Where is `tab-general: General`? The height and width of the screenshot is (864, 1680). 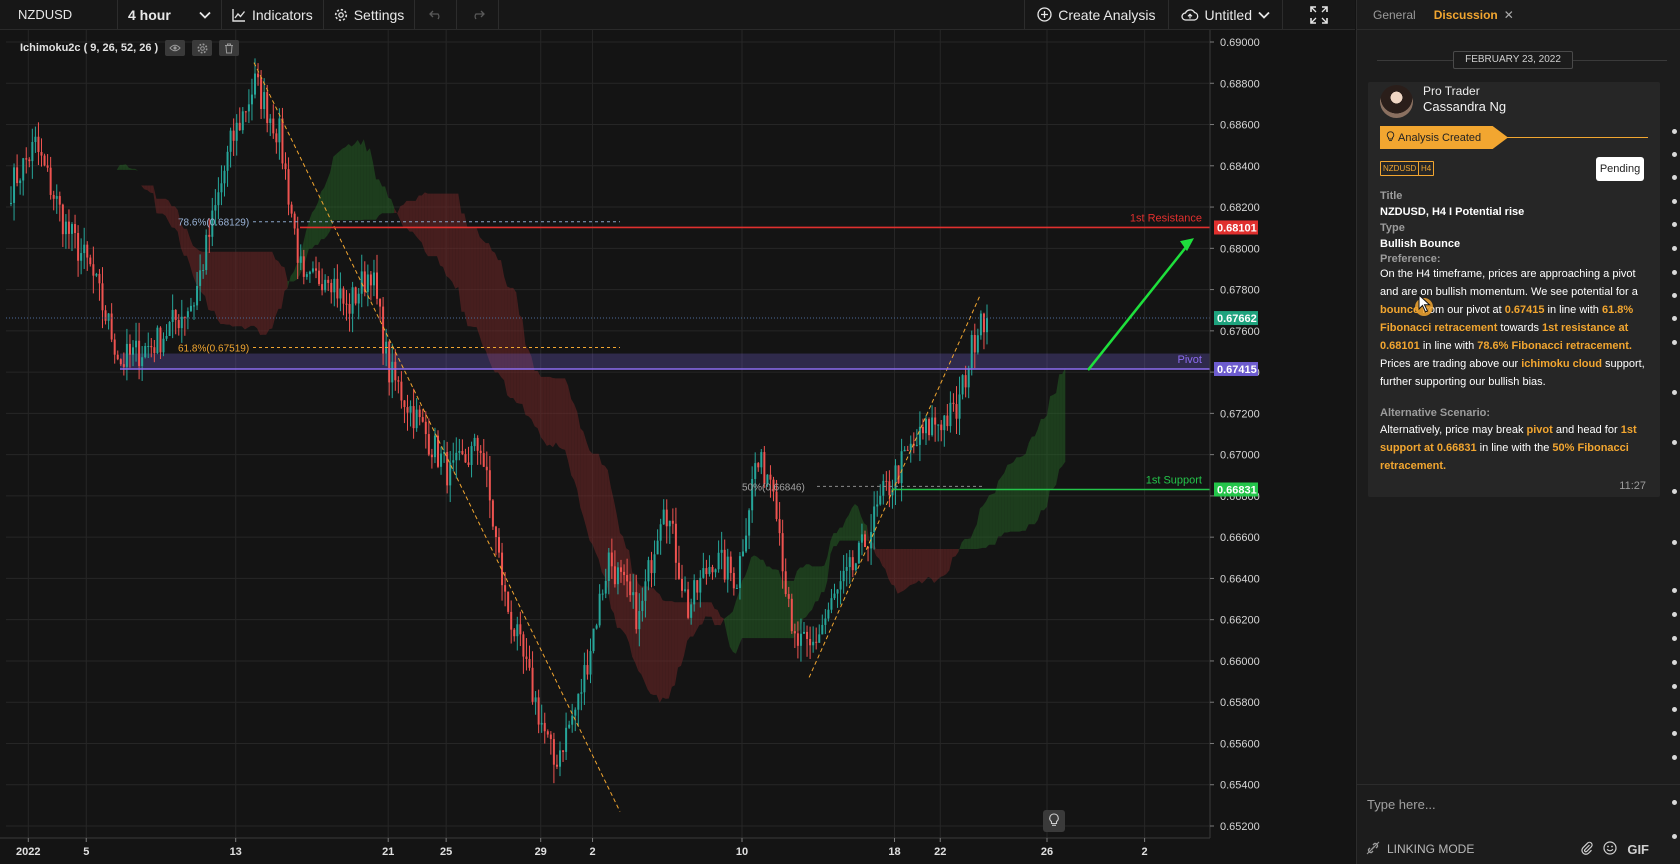
tab-general: General is located at coordinates (1394, 15).